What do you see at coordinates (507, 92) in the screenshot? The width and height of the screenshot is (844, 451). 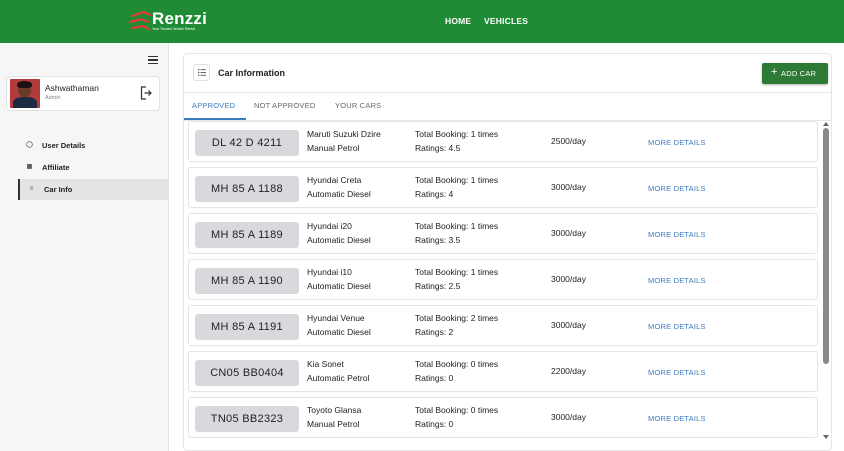 I see `divider` at bounding box center [507, 92].